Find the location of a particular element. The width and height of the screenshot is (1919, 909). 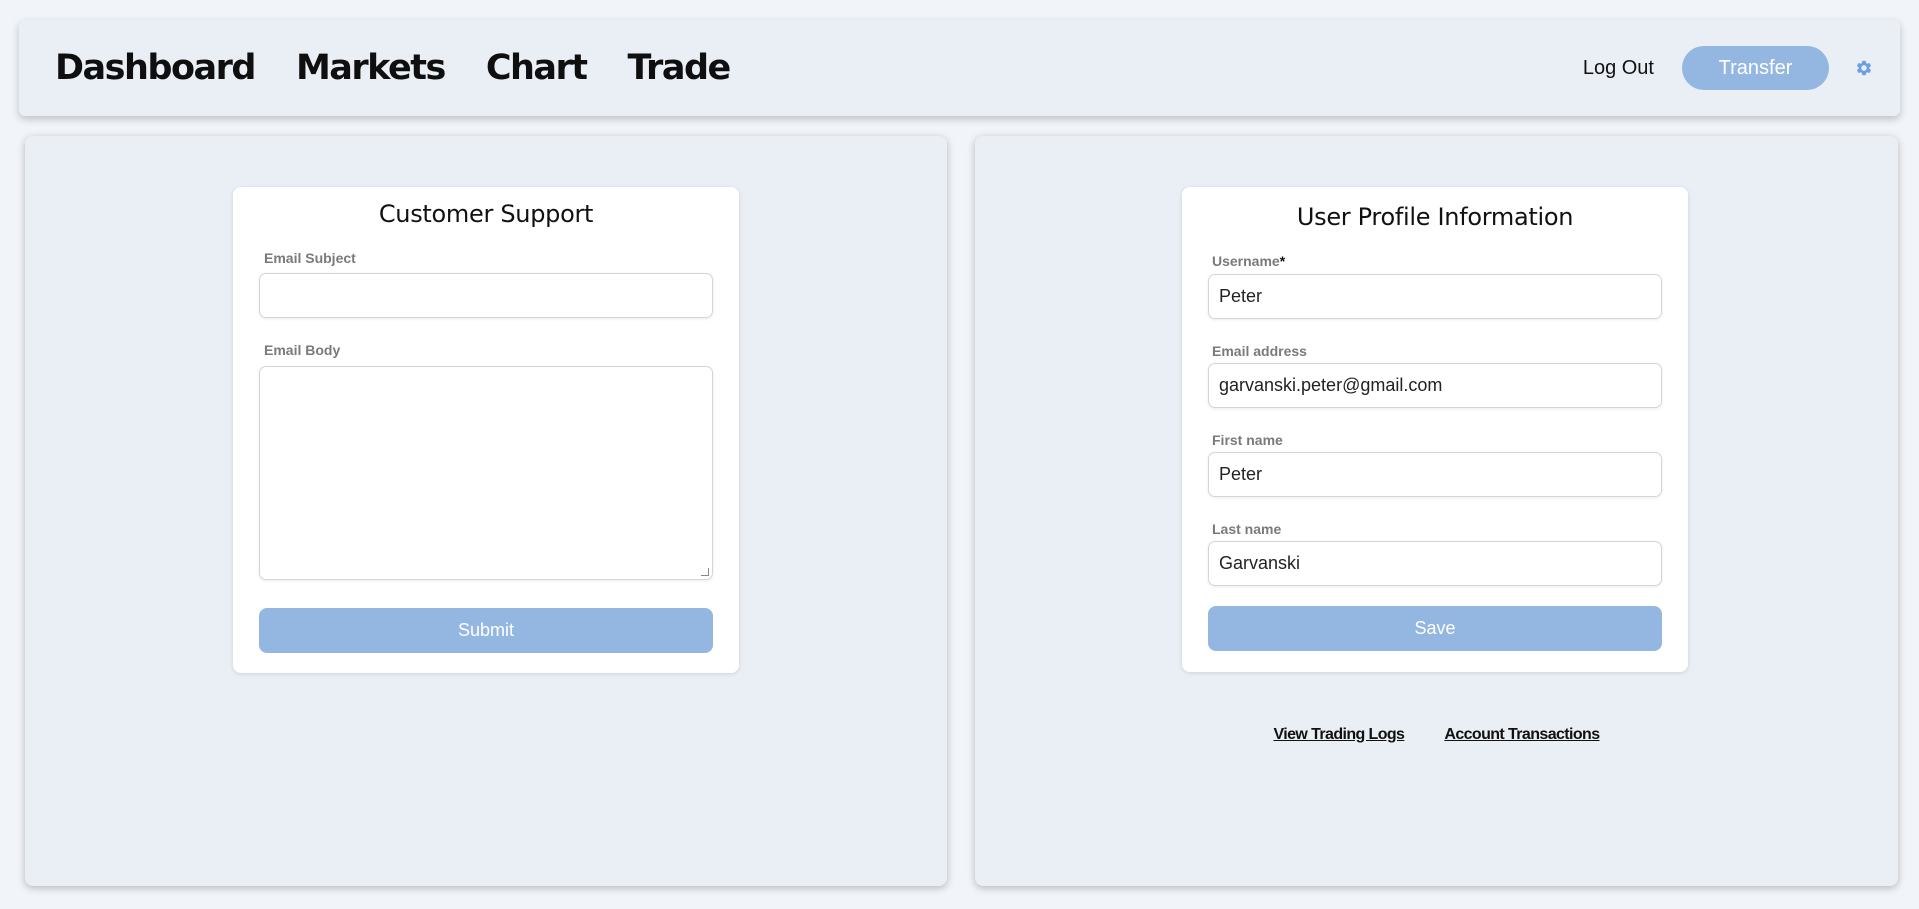

last-name-label: Last name is located at coordinates (1247, 529).